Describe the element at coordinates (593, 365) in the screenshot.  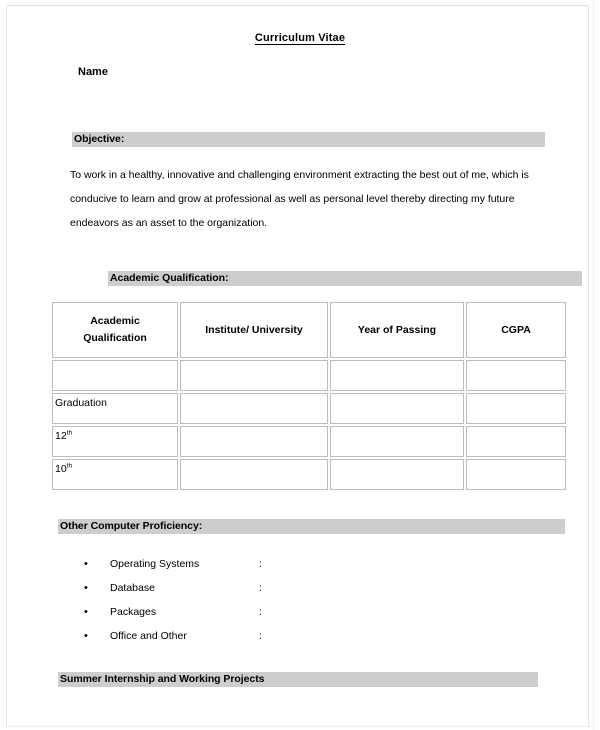
I see `page-edge-right-outer` at that location.